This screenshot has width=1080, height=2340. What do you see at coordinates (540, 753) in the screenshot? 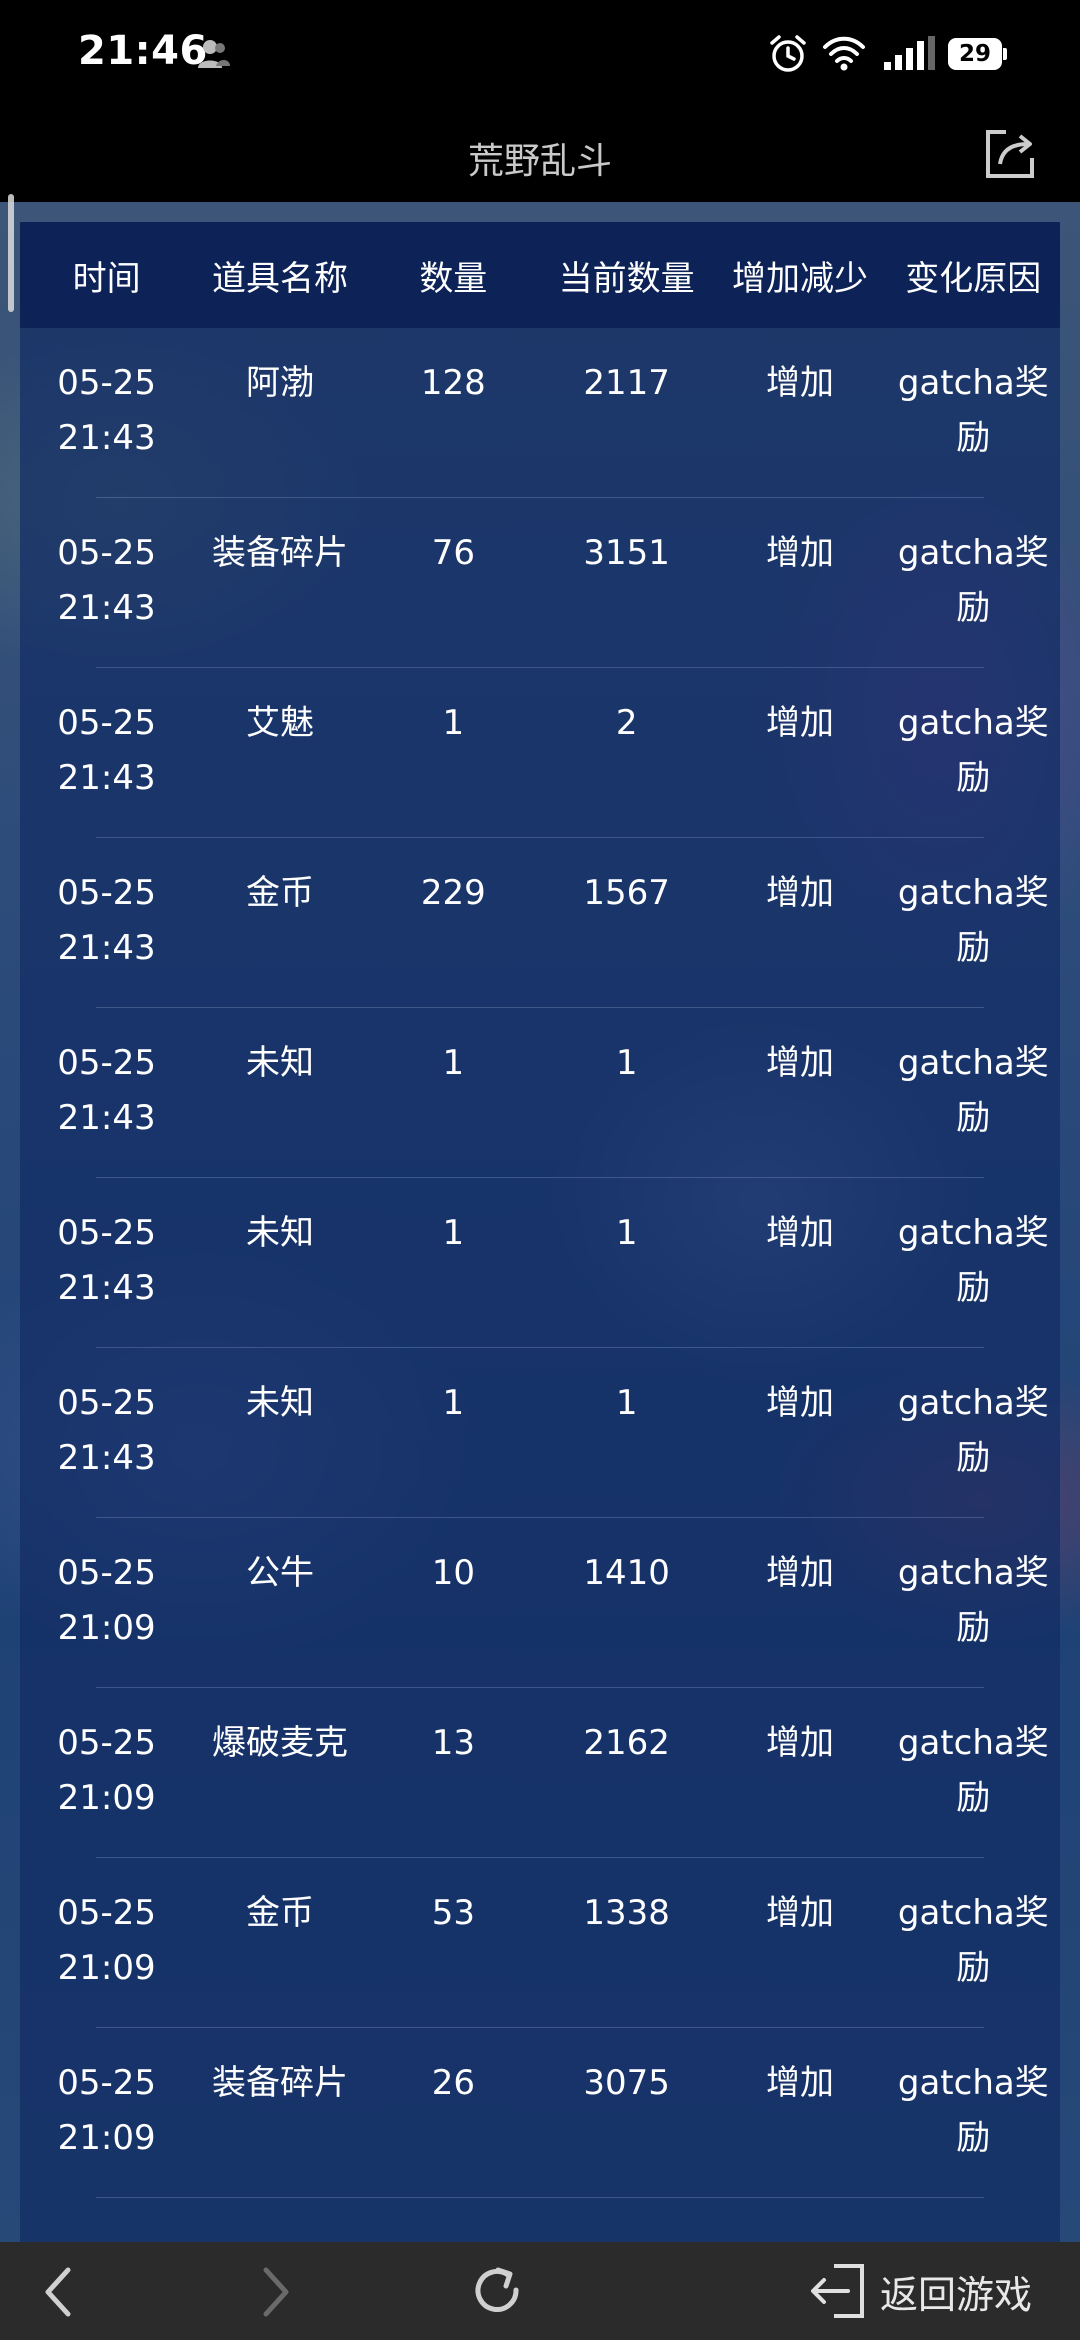
I see `table-row: 05-25 21:43 艾魅 1 2 增加 gatcha奖励` at bounding box center [540, 753].